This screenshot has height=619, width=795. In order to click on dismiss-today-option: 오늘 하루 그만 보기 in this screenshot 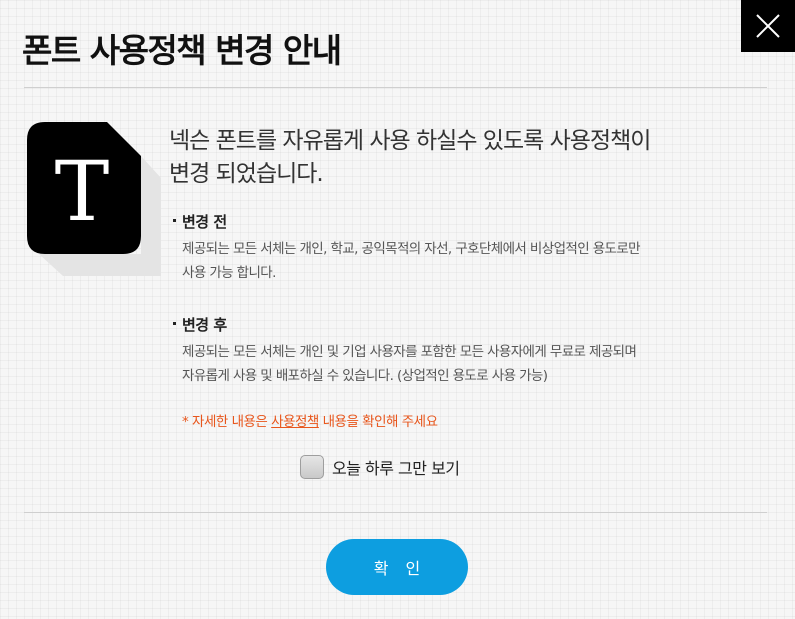, I will do `click(380, 467)`.